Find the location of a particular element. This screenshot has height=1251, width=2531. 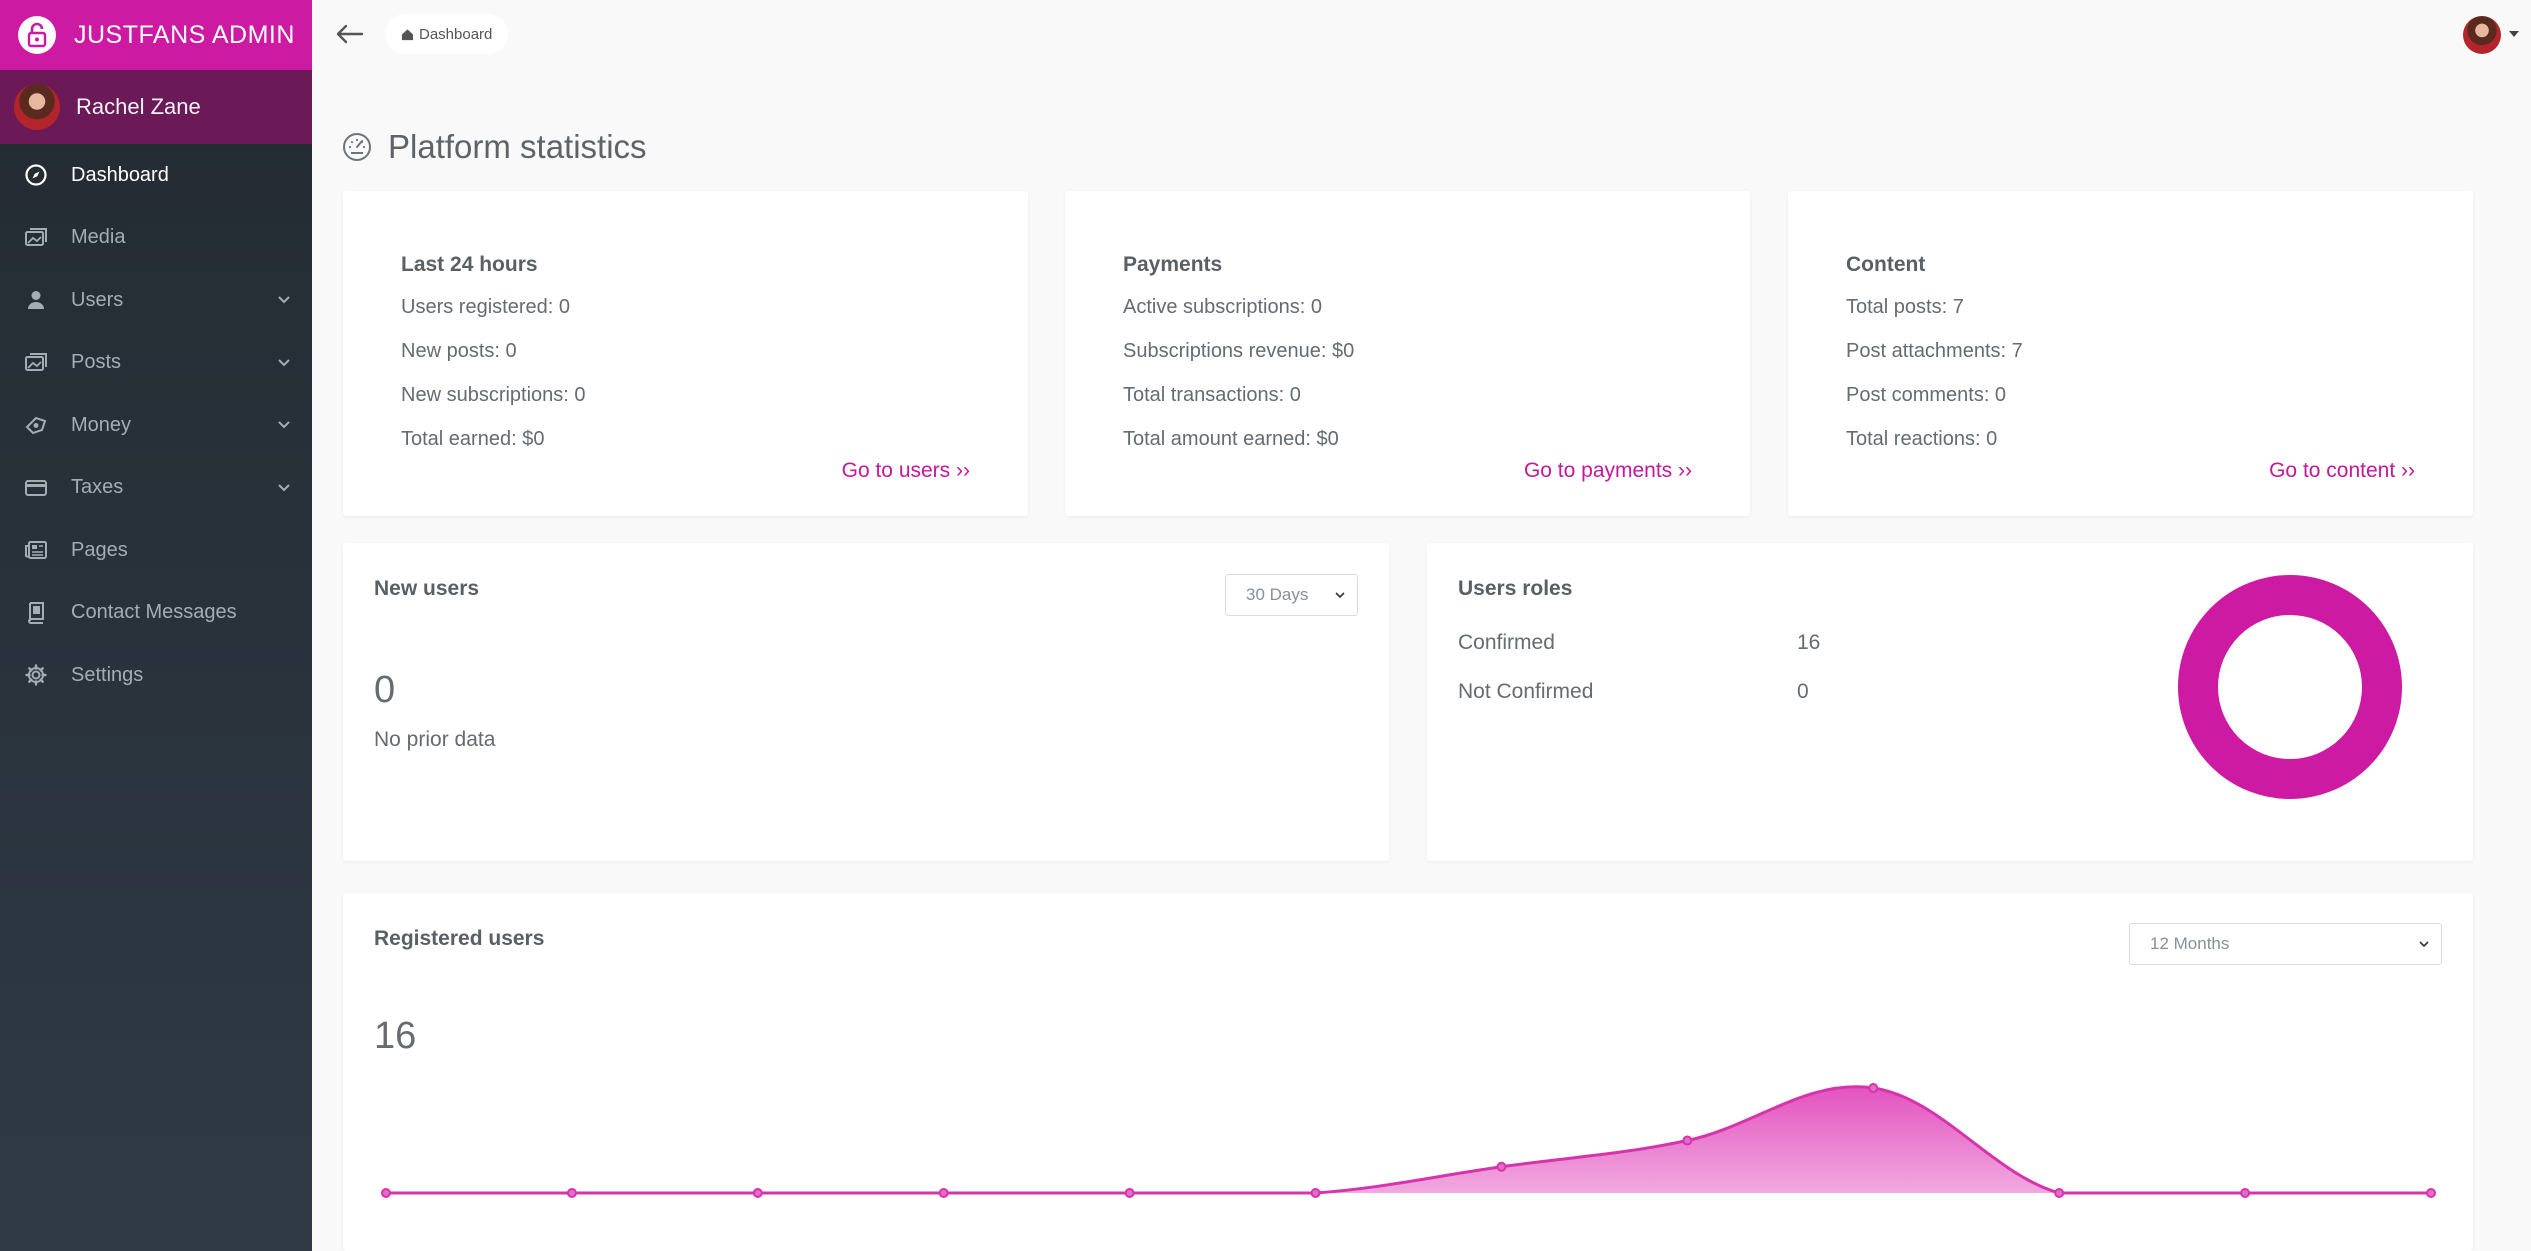

compass-icon is located at coordinates (36, 175).